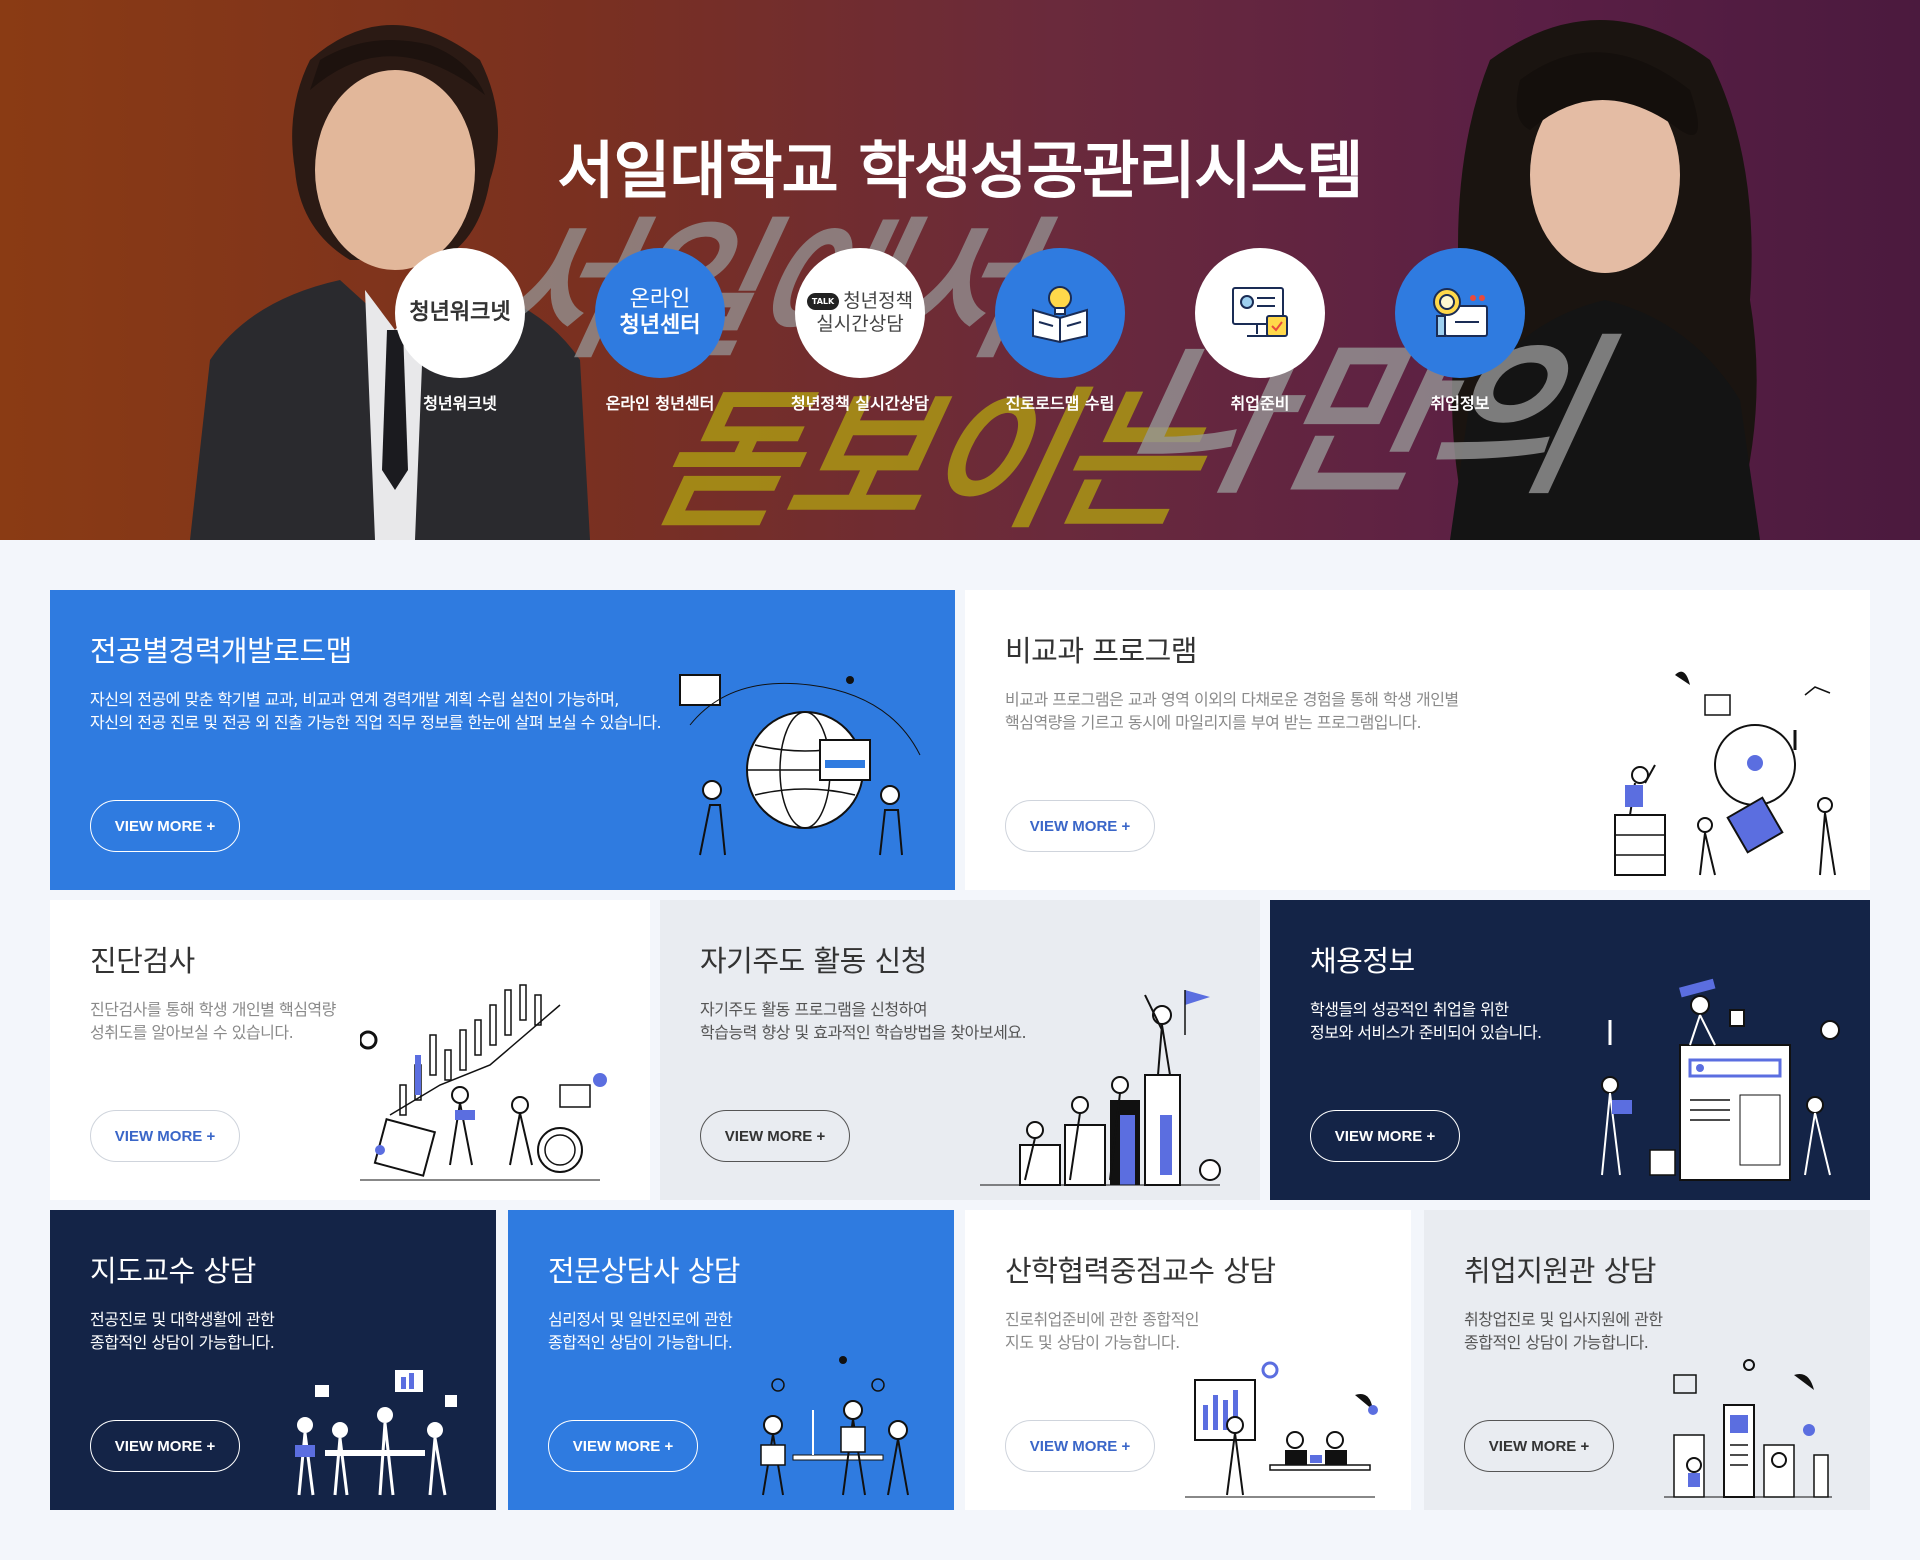 The height and width of the screenshot is (1560, 1920). What do you see at coordinates (863, 1032) in the screenshot?
I see `desc-line-2: 학습능력 향상 및 효과적인 학습방법을 찾아보세요.` at bounding box center [863, 1032].